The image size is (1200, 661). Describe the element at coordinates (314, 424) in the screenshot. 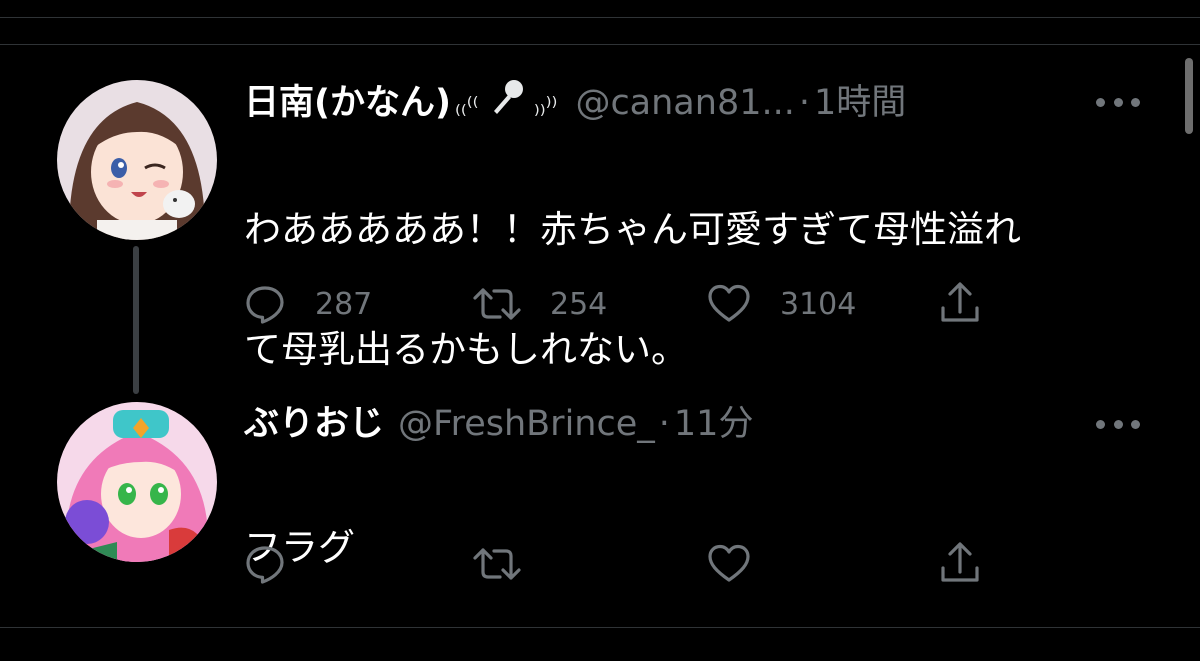

I see `display-name: ぶりおじ` at that location.